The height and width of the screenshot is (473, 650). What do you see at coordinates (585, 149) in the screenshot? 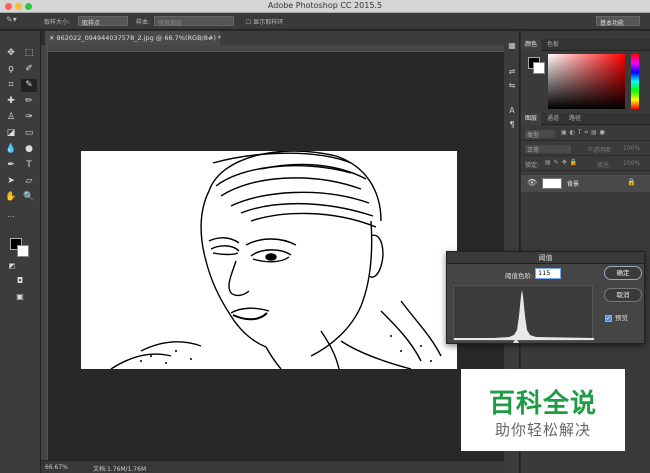
I see `blend-row: 正常 不透明度: 100%` at bounding box center [585, 149].